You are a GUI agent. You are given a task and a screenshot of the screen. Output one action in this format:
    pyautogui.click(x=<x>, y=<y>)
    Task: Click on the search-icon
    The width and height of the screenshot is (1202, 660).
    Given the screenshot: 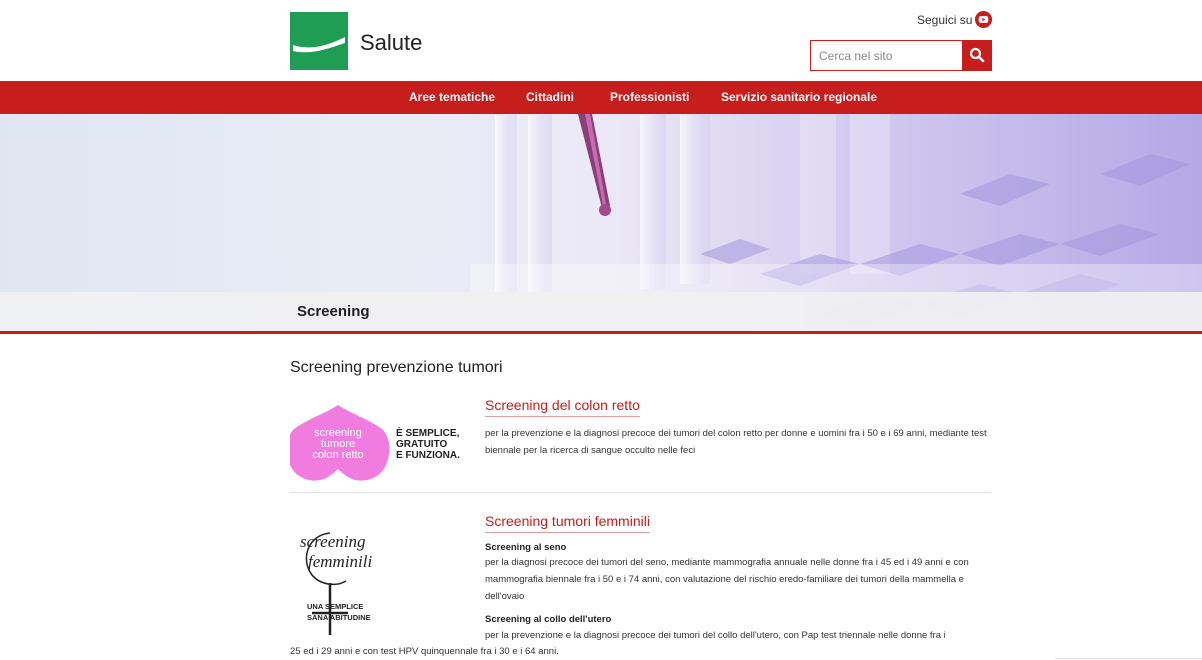 What is the action you would take?
    pyautogui.click(x=977, y=55)
    